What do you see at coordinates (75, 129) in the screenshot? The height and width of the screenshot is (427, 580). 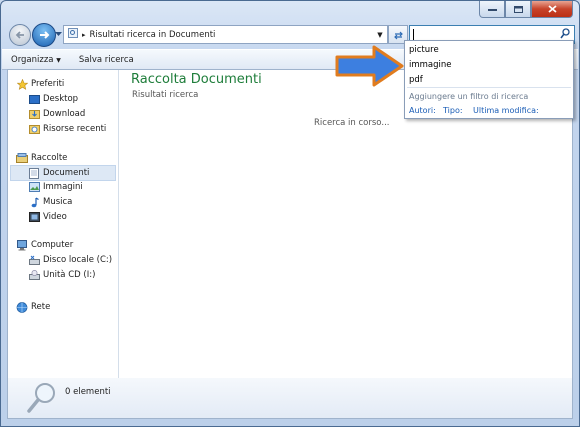 I see `nav-item-label: Risorse recenti` at bounding box center [75, 129].